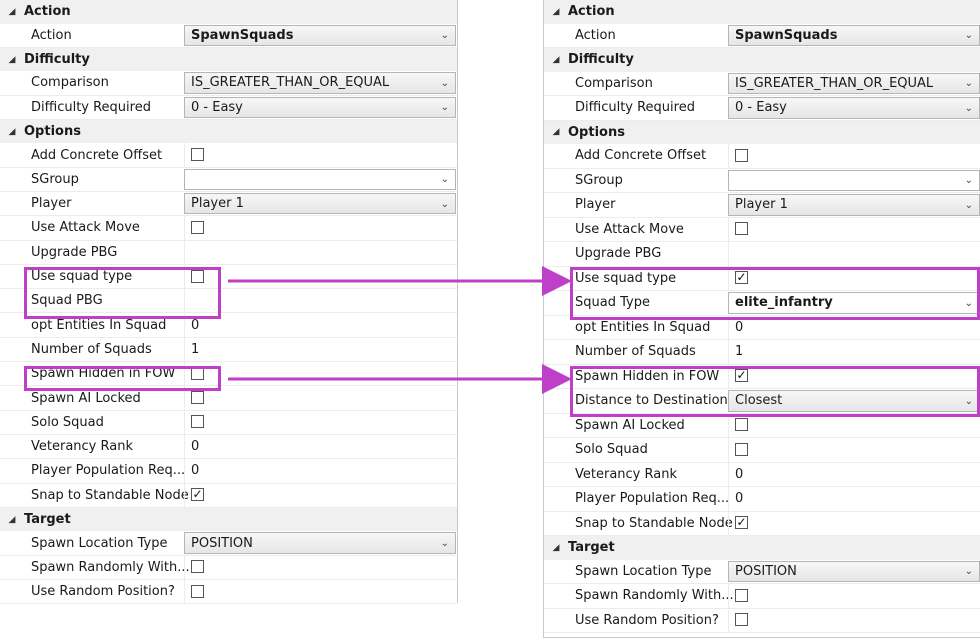  What do you see at coordinates (400, 330) in the screenshot?
I see `comparison-arrows` at bounding box center [400, 330].